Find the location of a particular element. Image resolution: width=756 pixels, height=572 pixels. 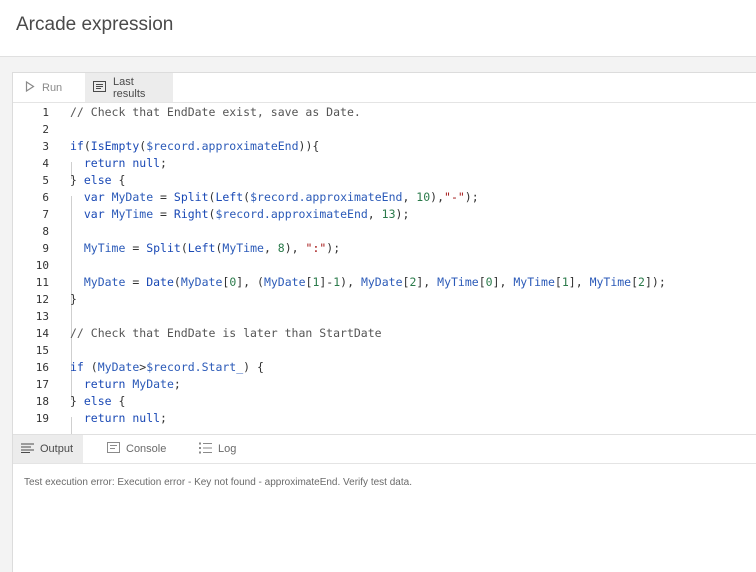

console-icon is located at coordinates (116, 449).